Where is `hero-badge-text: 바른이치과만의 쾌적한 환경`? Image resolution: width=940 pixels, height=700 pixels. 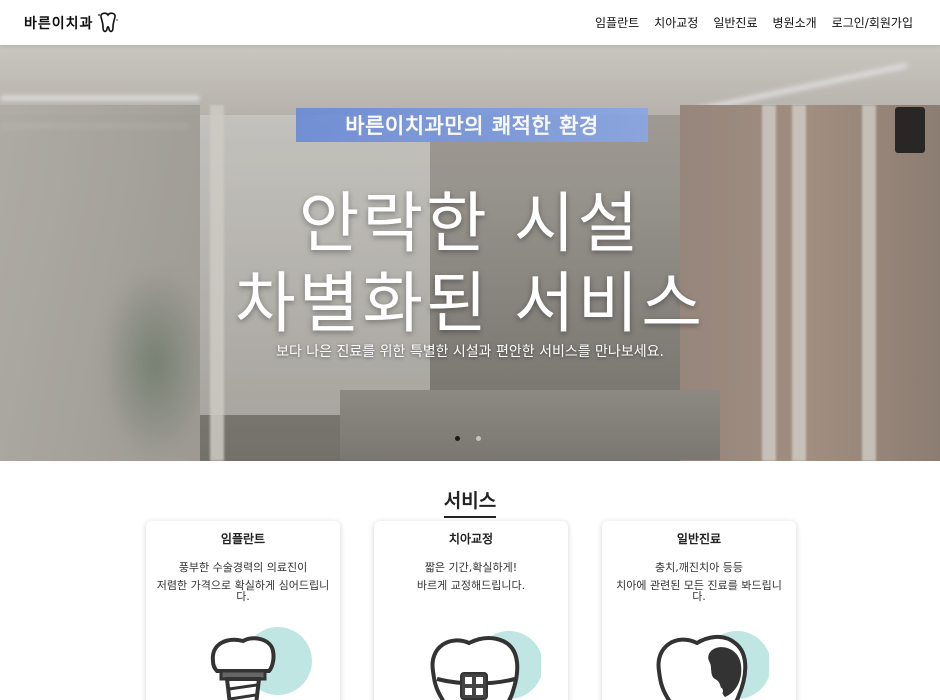 hero-badge-text: 바른이치과만의 쾌적한 환경 is located at coordinates (472, 126).